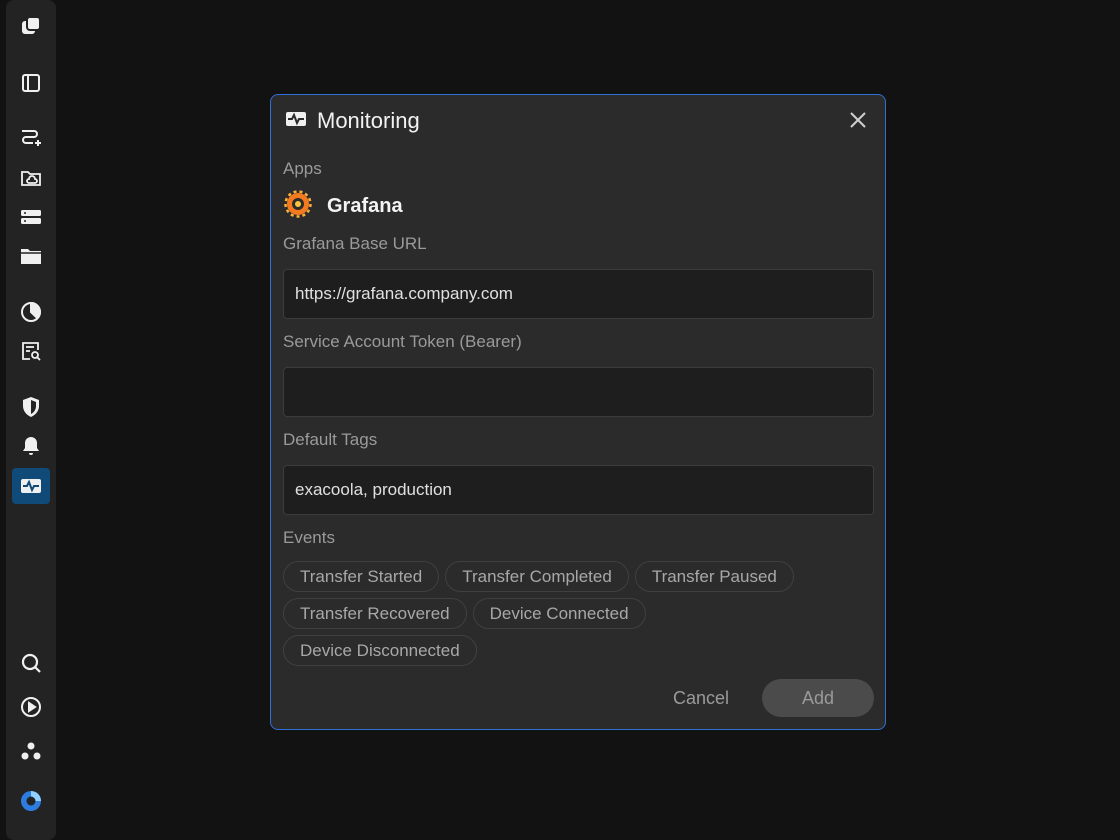 The width and height of the screenshot is (1120, 840). I want to click on app-logo-icon, so click(31, 26).